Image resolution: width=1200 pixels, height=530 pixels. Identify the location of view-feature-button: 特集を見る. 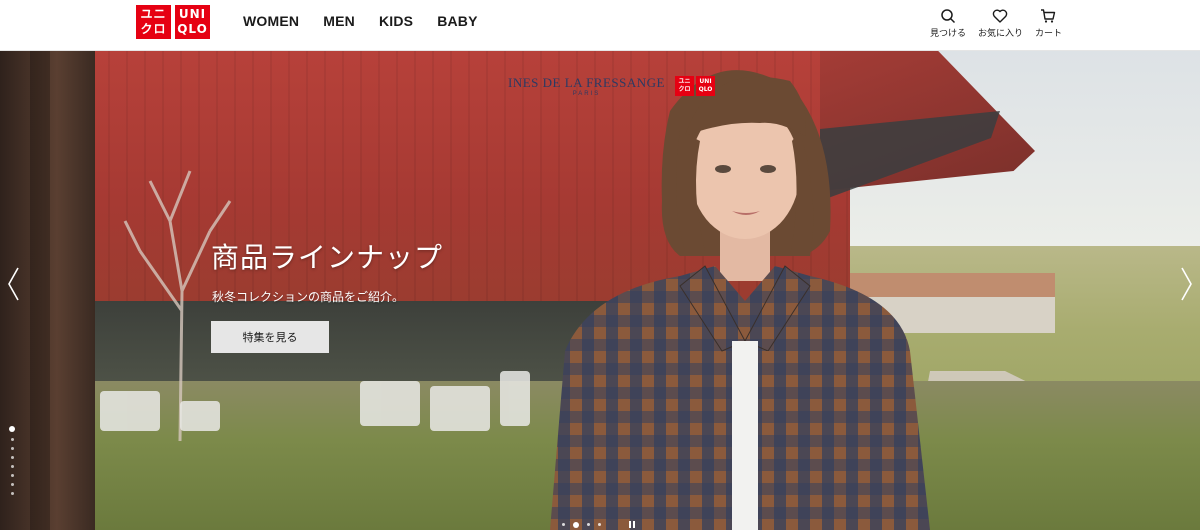
(270, 337).